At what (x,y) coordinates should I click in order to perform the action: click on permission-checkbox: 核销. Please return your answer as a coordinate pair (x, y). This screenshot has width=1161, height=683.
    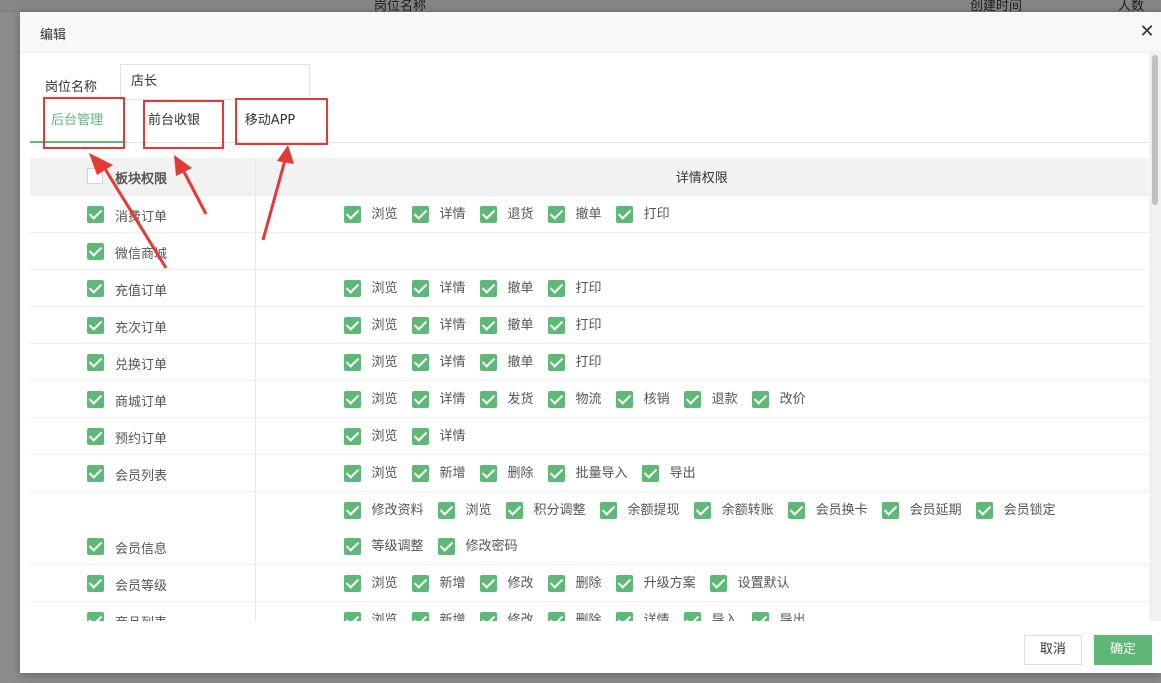
    Looking at the image, I should click on (642, 399).